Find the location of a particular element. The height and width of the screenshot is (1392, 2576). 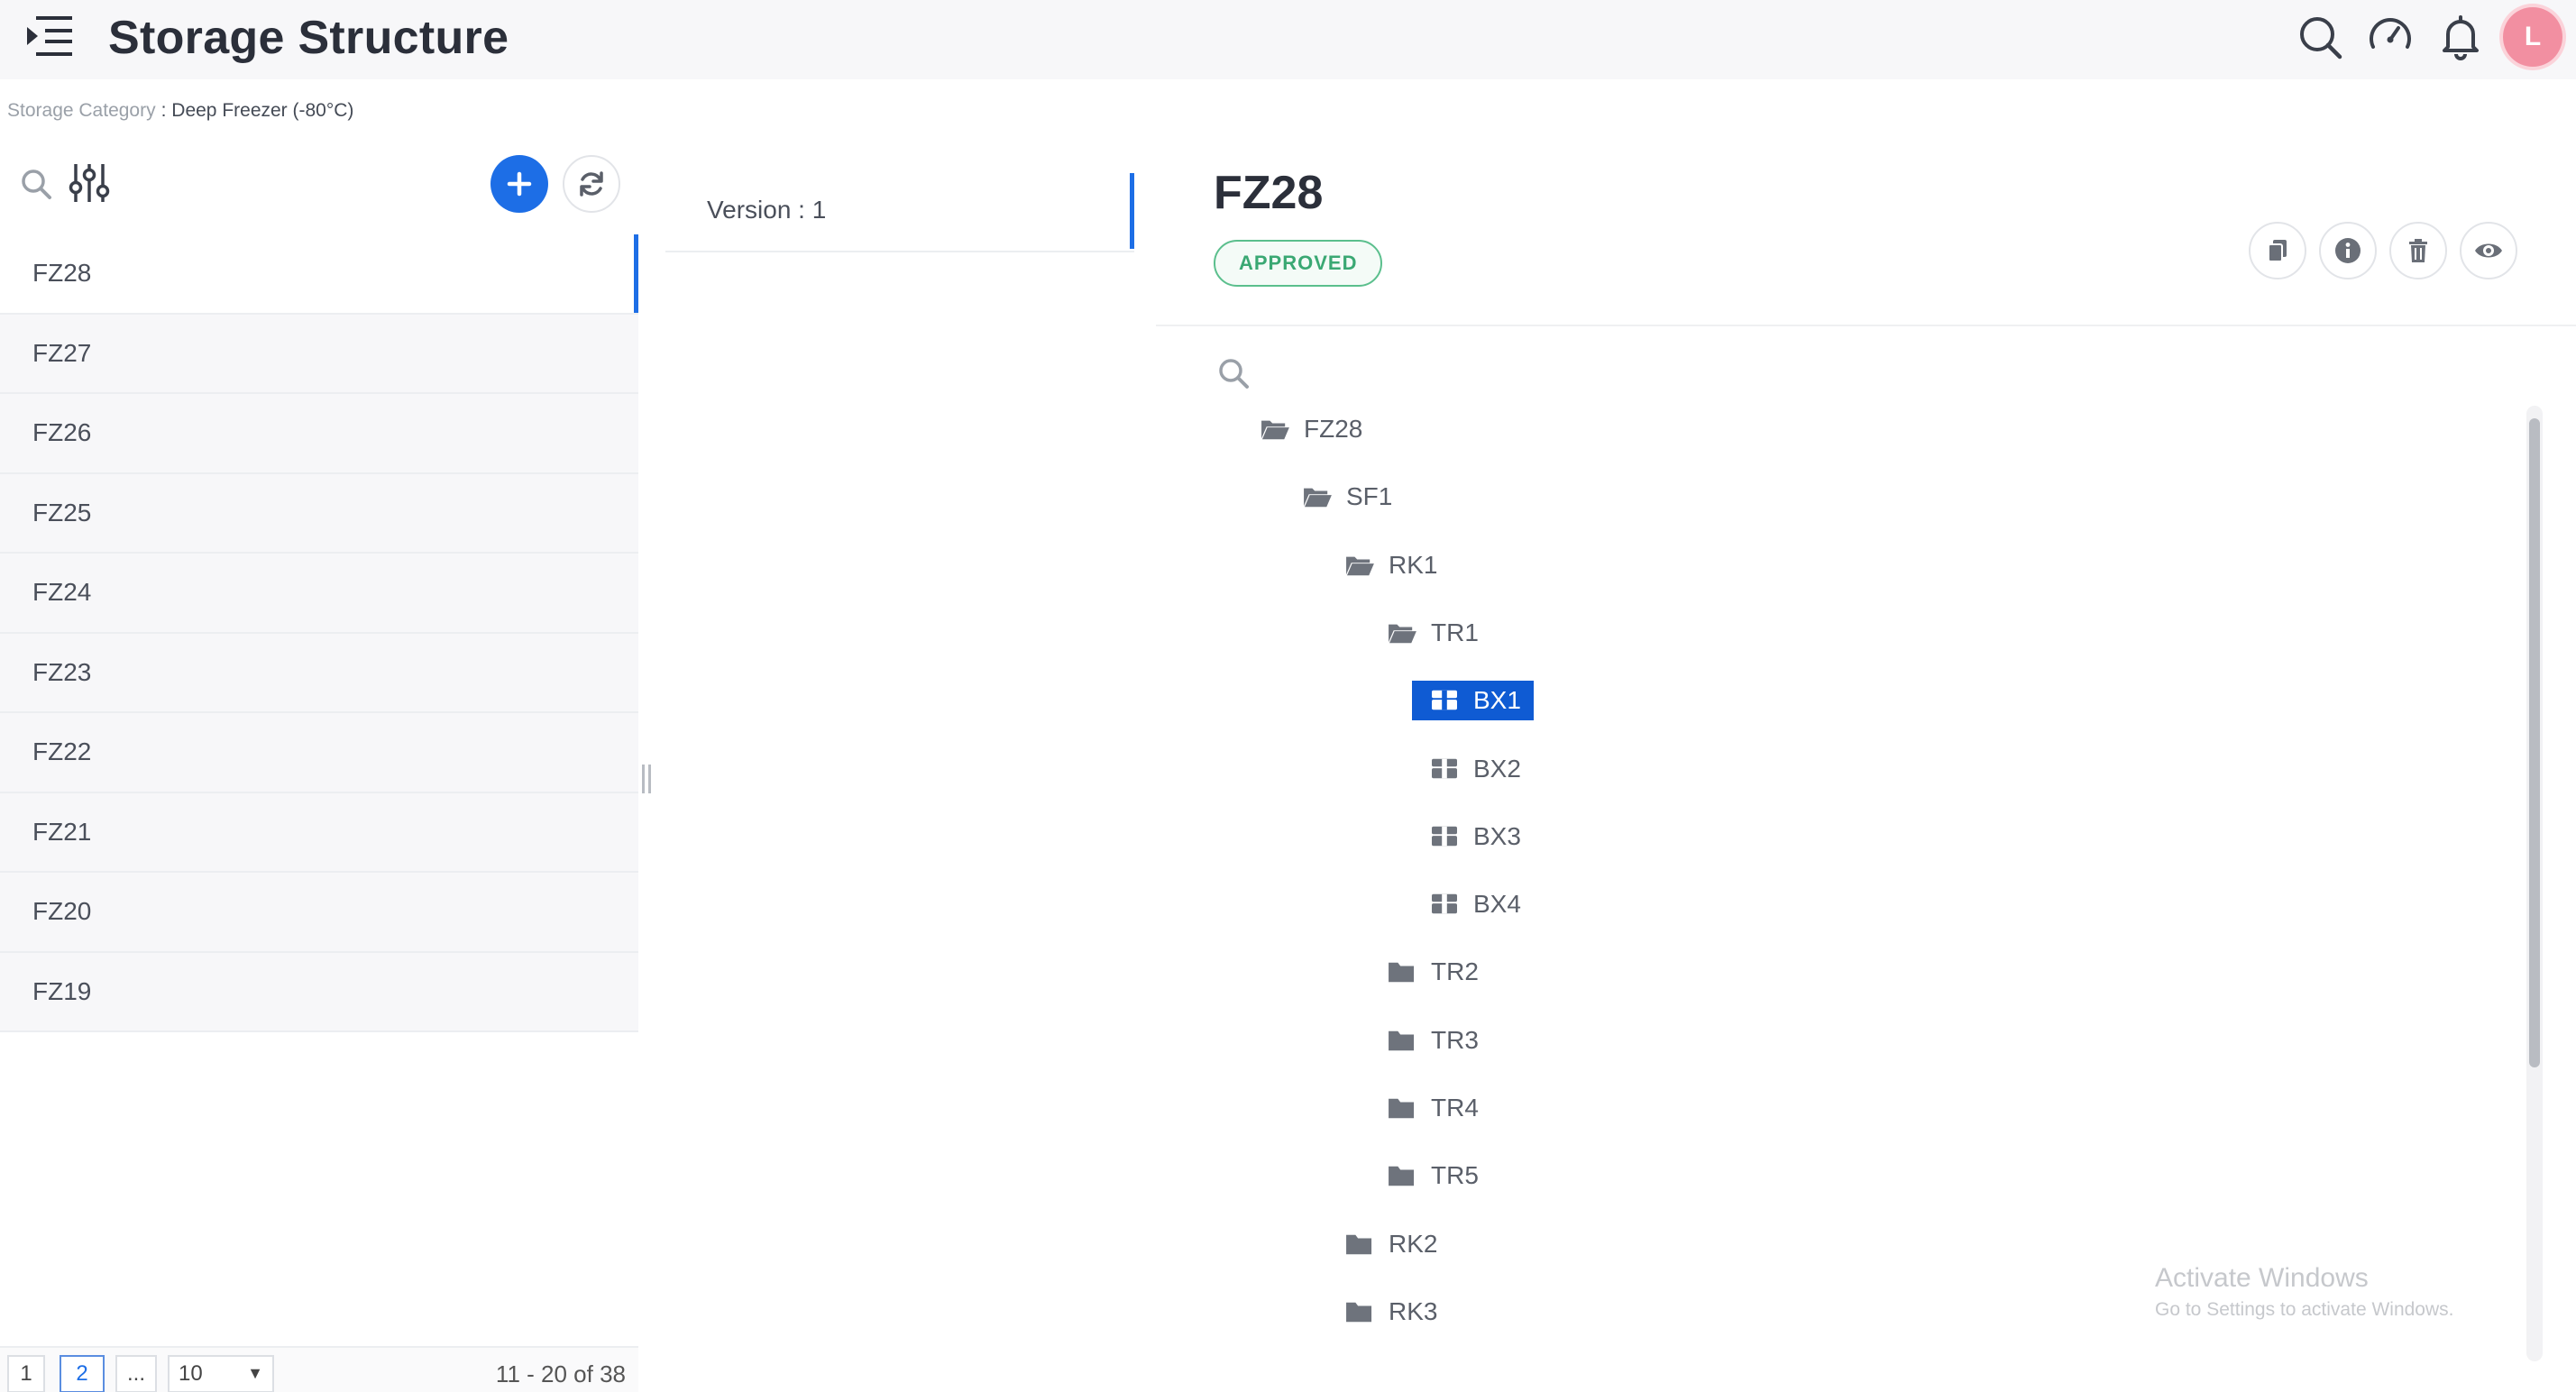

list-item: FZ25 is located at coordinates (319, 513).